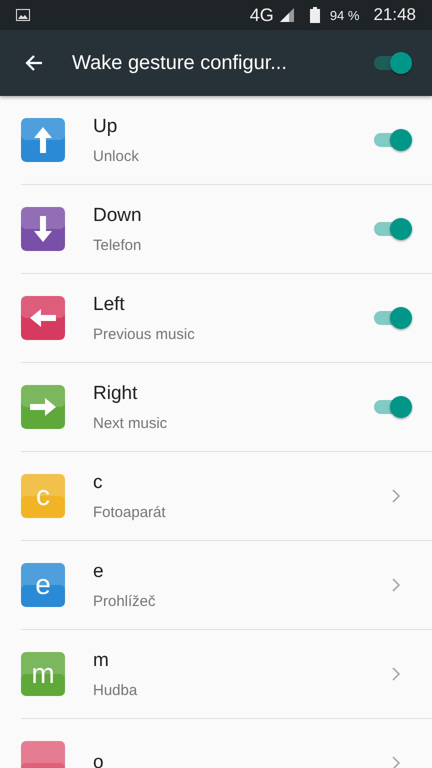  I want to click on gesture-title: Right, so click(115, 393).